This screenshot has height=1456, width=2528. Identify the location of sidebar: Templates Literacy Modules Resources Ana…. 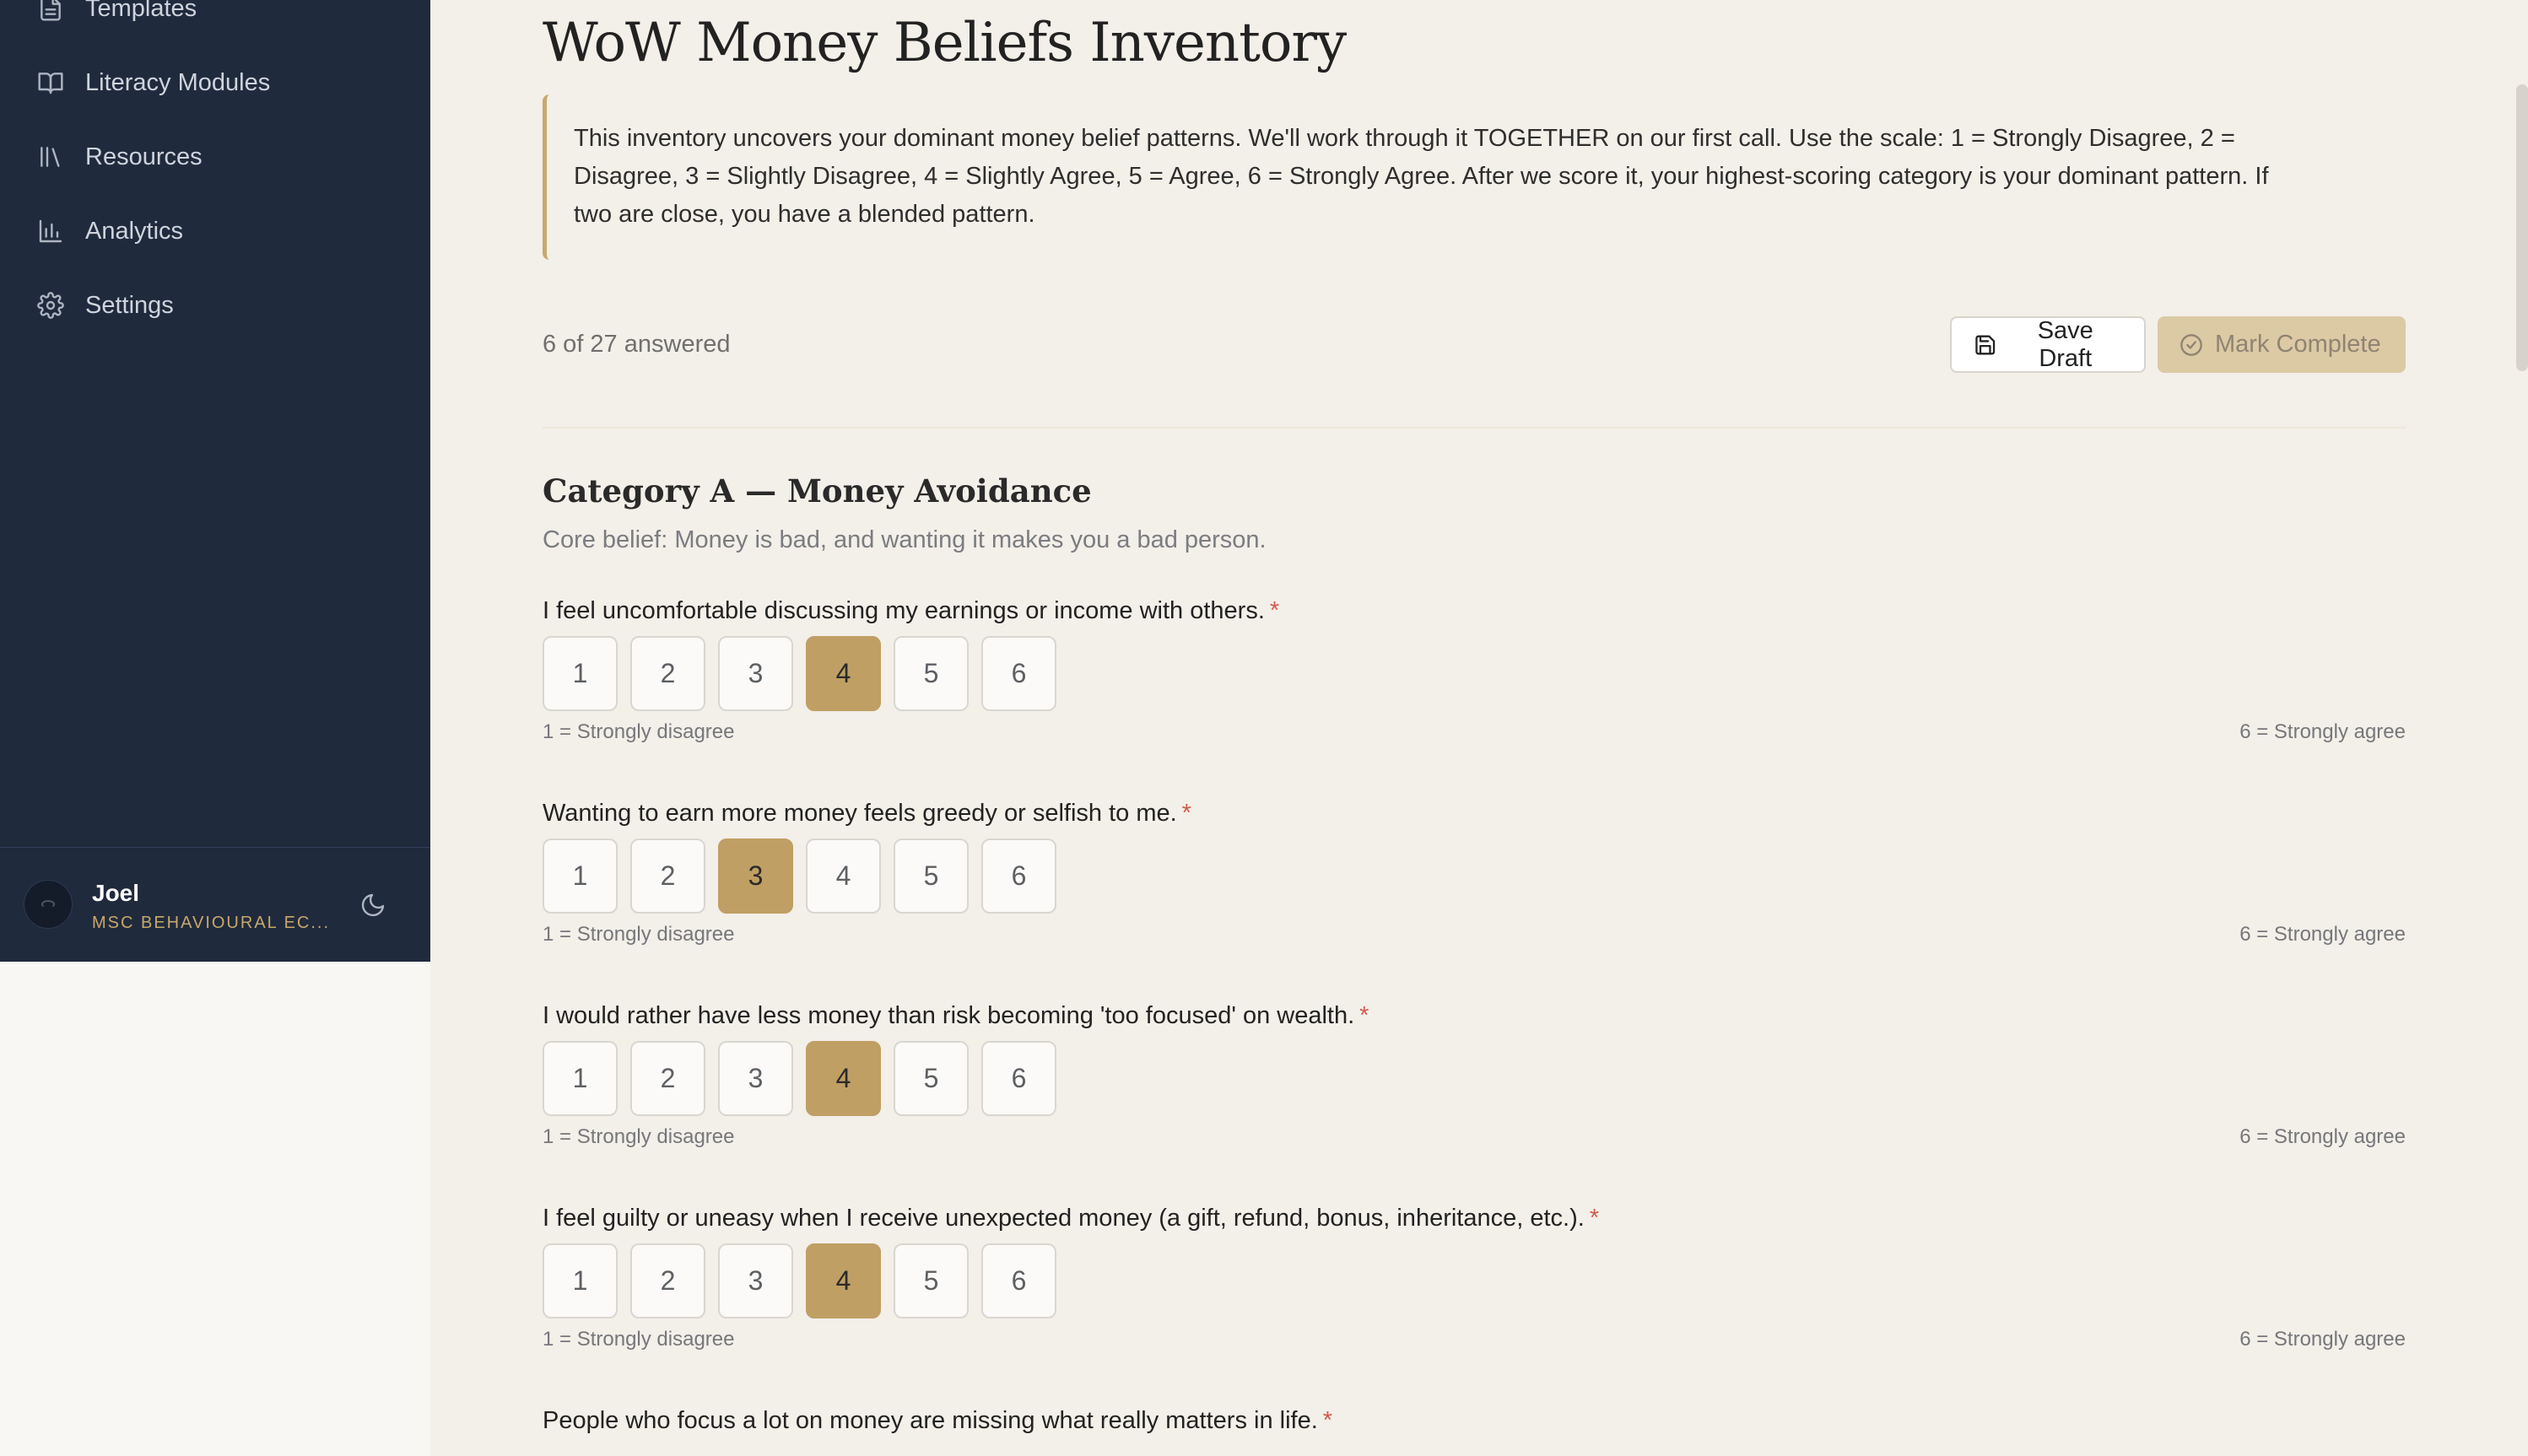
(215, 481).